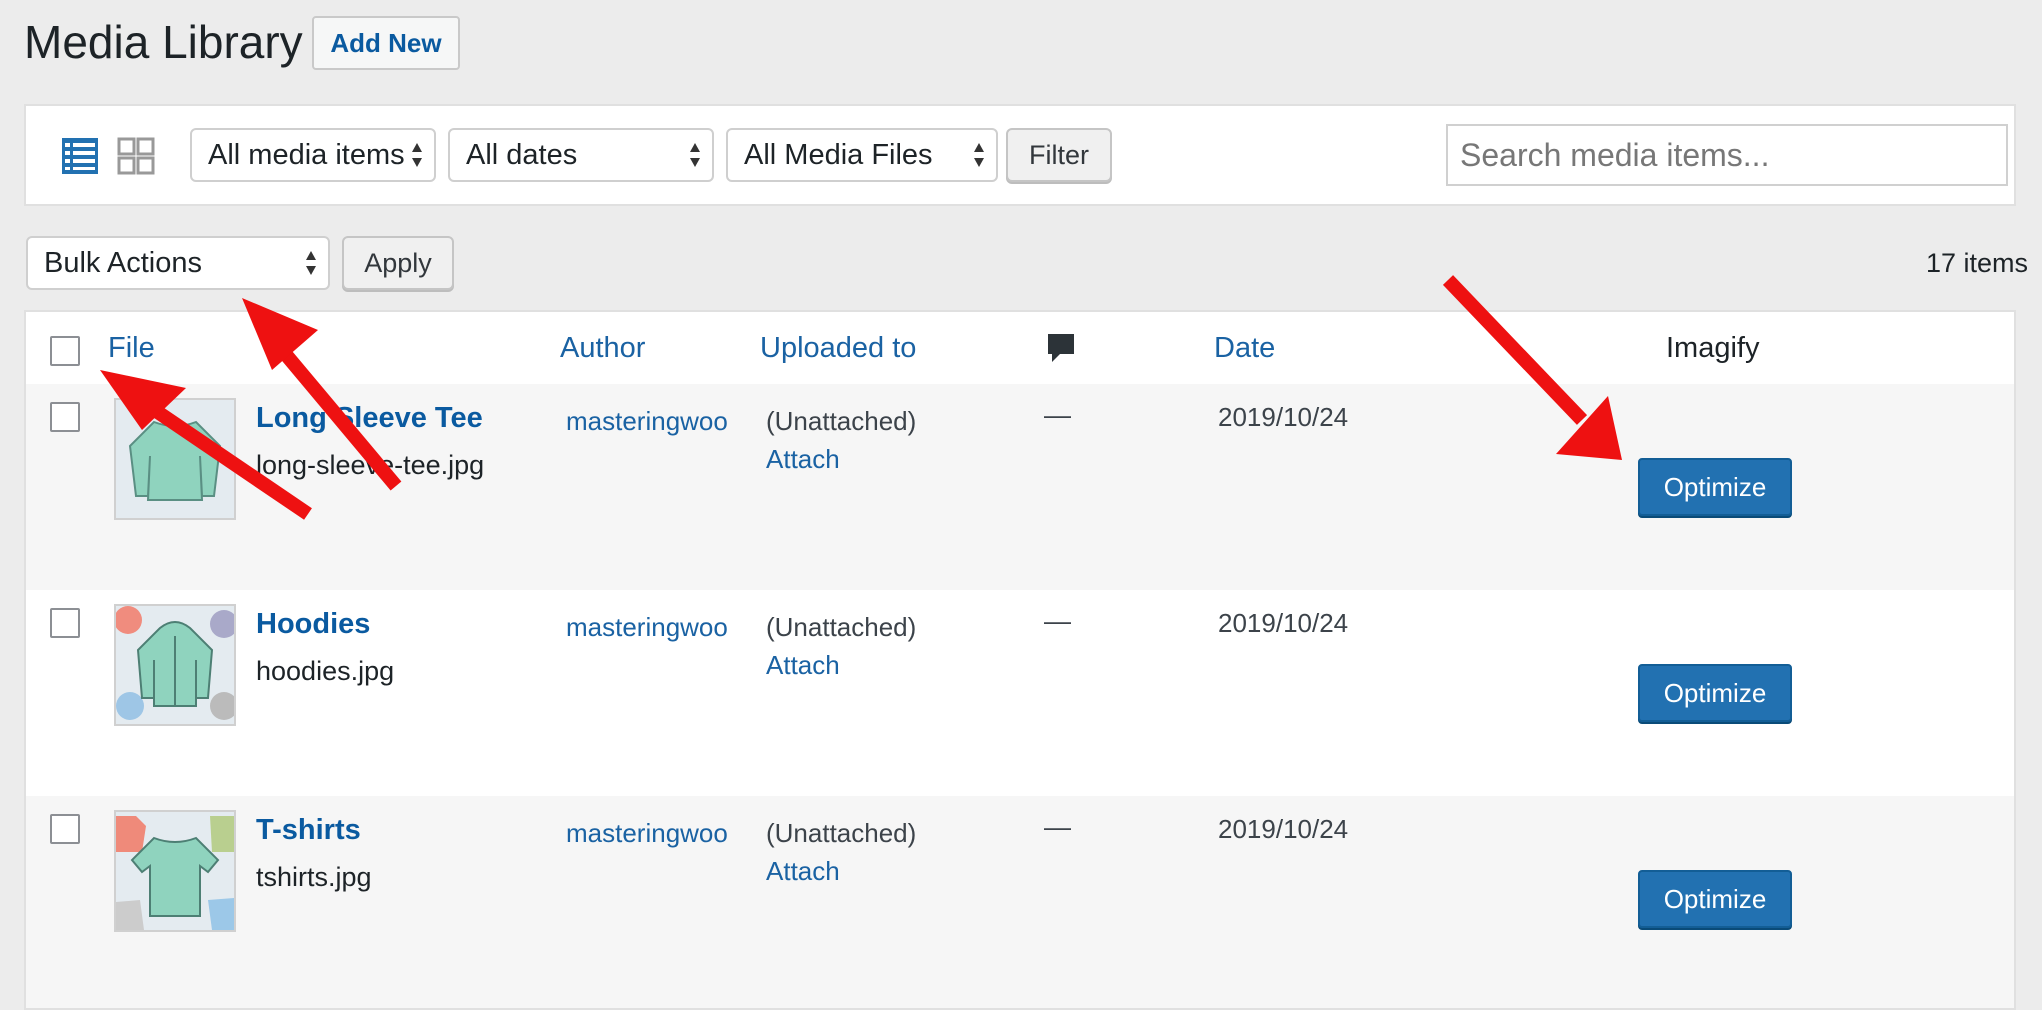 The image size is (2042, 1010). I want to click on sweater-thumbnail-icon, so click(175, 459).